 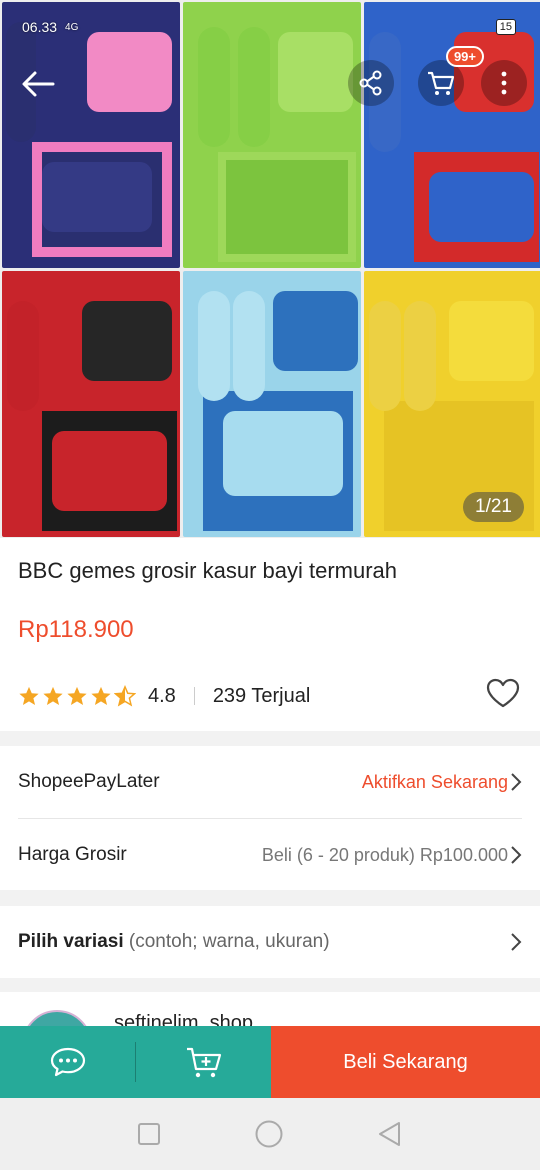 I want to click on bottom-action-bar: Beli Sekarang, so click(x=270, y=1062).